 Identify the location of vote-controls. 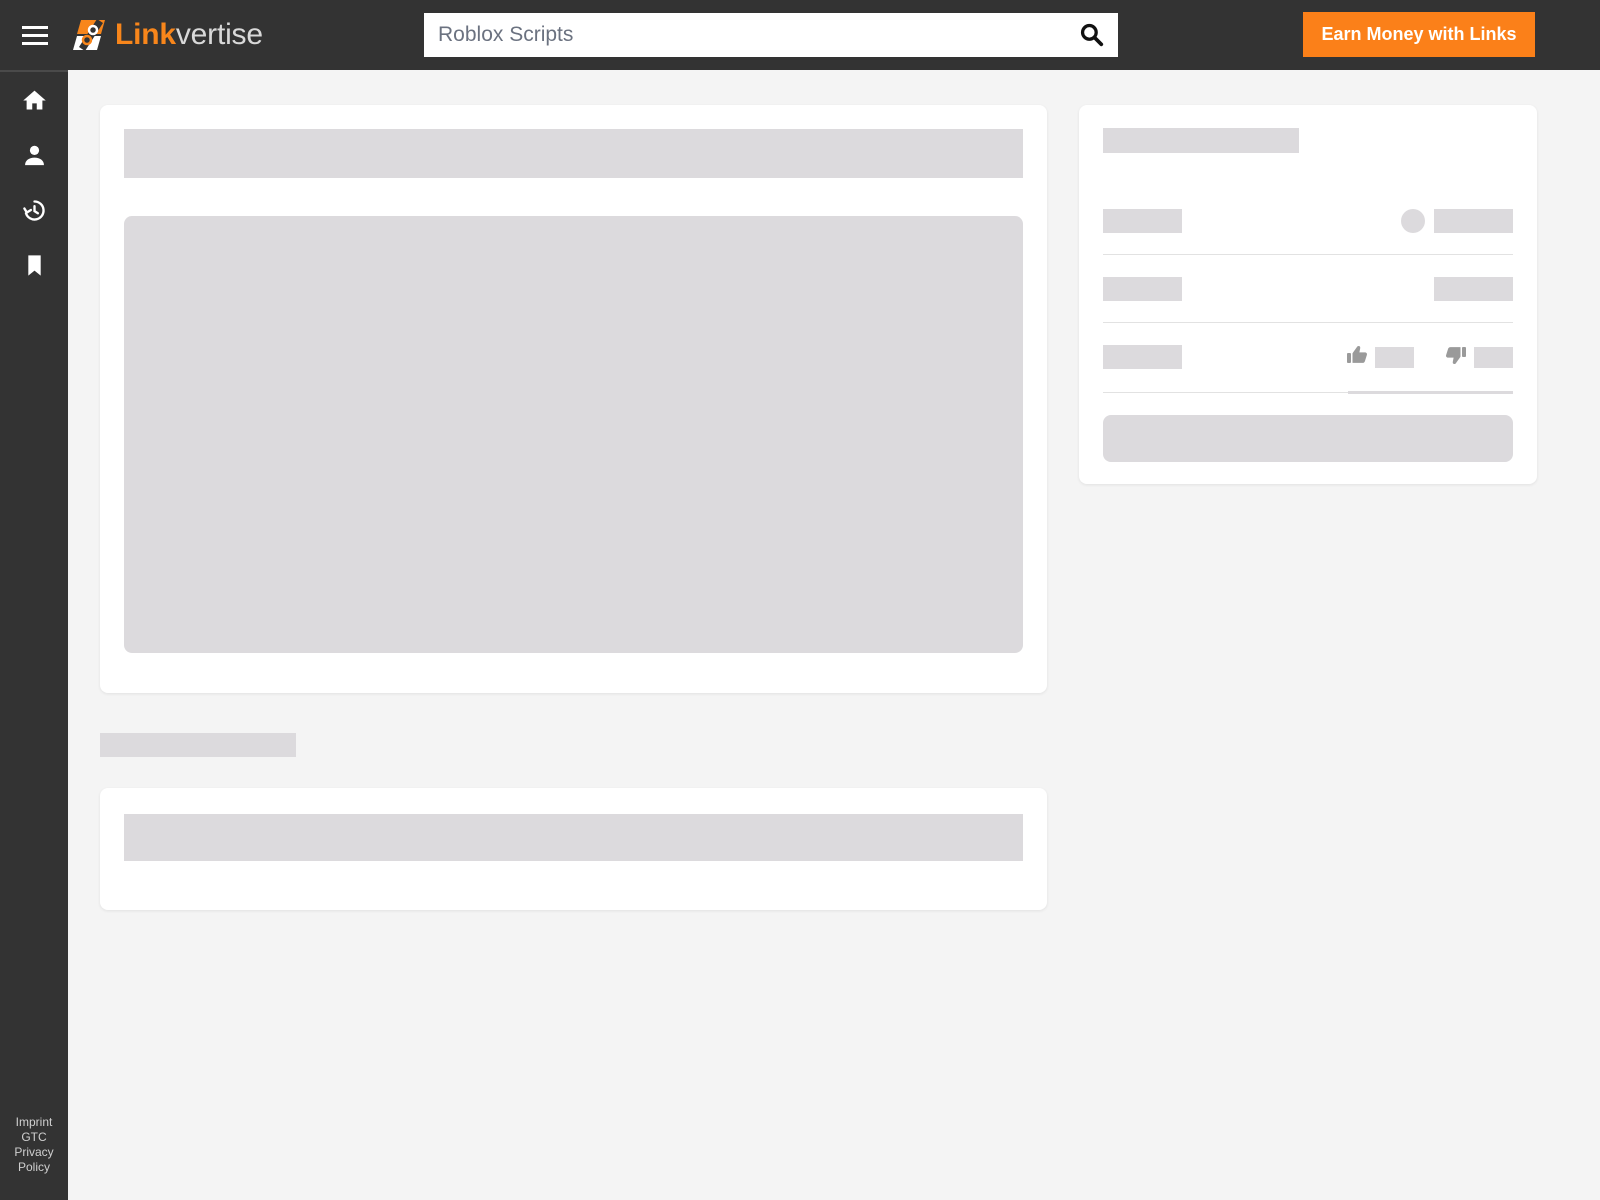
(1429, 357).